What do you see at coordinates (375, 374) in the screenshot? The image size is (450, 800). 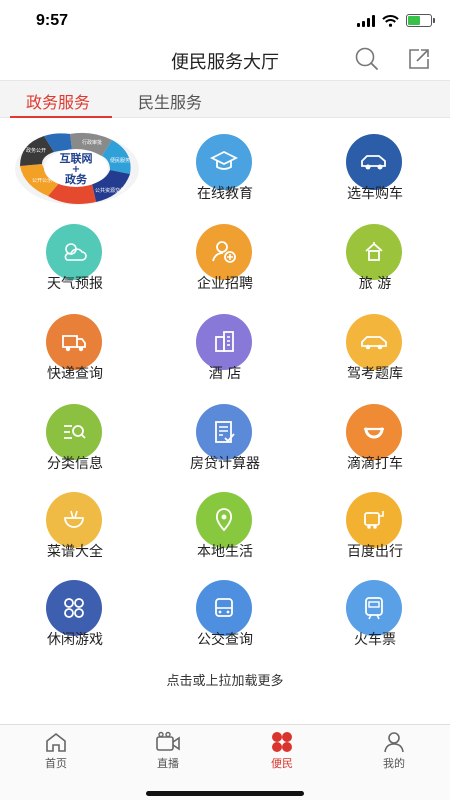 I see `service-label: 驾考题库` at bounding box center [375, 374].